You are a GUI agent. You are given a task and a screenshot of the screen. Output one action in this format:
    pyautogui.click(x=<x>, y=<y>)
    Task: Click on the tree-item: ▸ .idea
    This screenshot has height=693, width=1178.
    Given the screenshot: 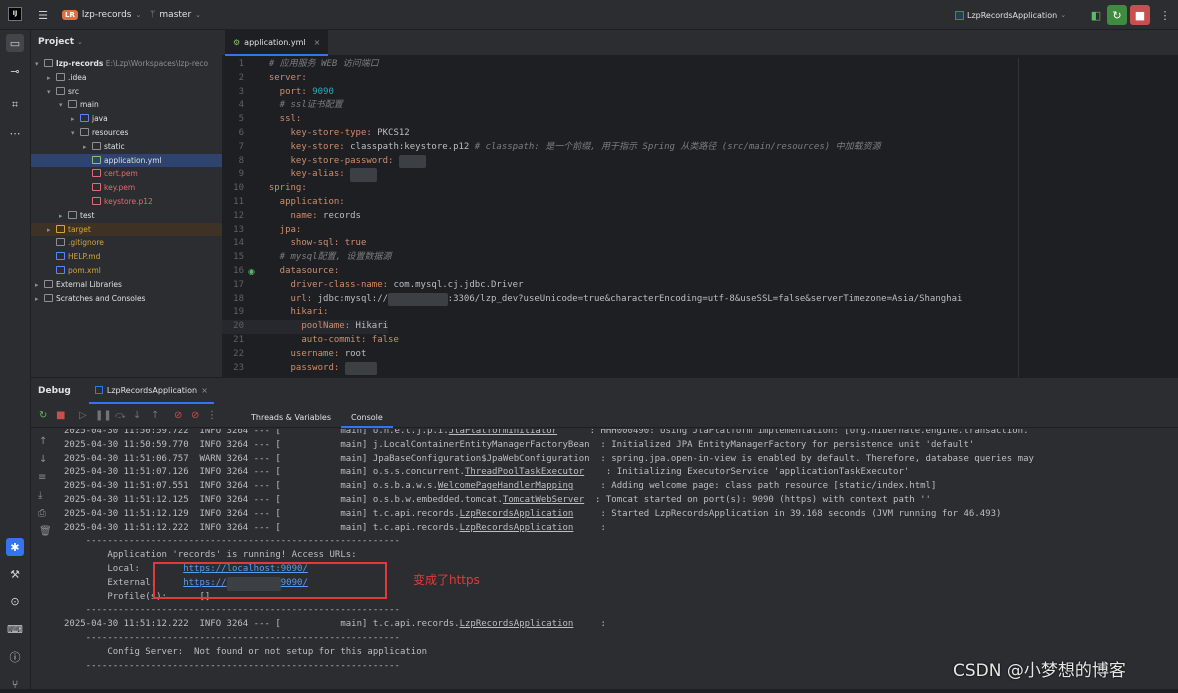 What is the action you would take?
    pyautogui.click(x=126, y=77)
    